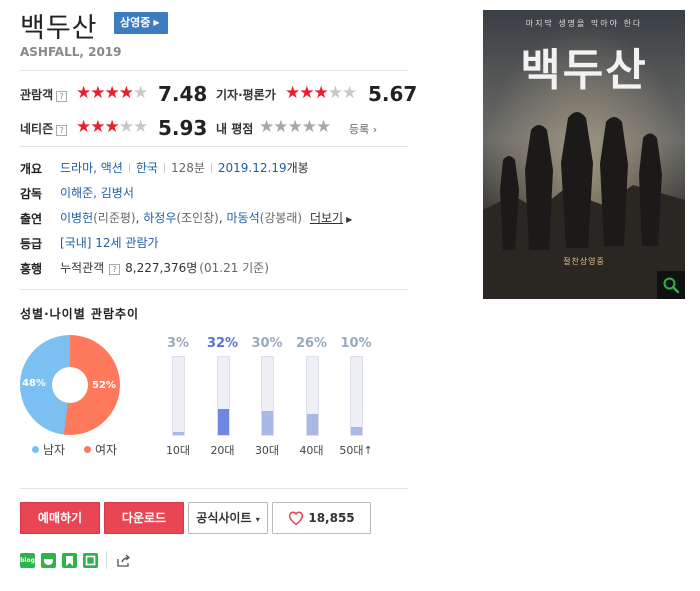 This screenshot has width=700, height=591. What do you see at coordinates (71, 52) in the screenshot?
I see `movie-subtitle: ASHFALL, 2019` at bounding box center [71, 52].